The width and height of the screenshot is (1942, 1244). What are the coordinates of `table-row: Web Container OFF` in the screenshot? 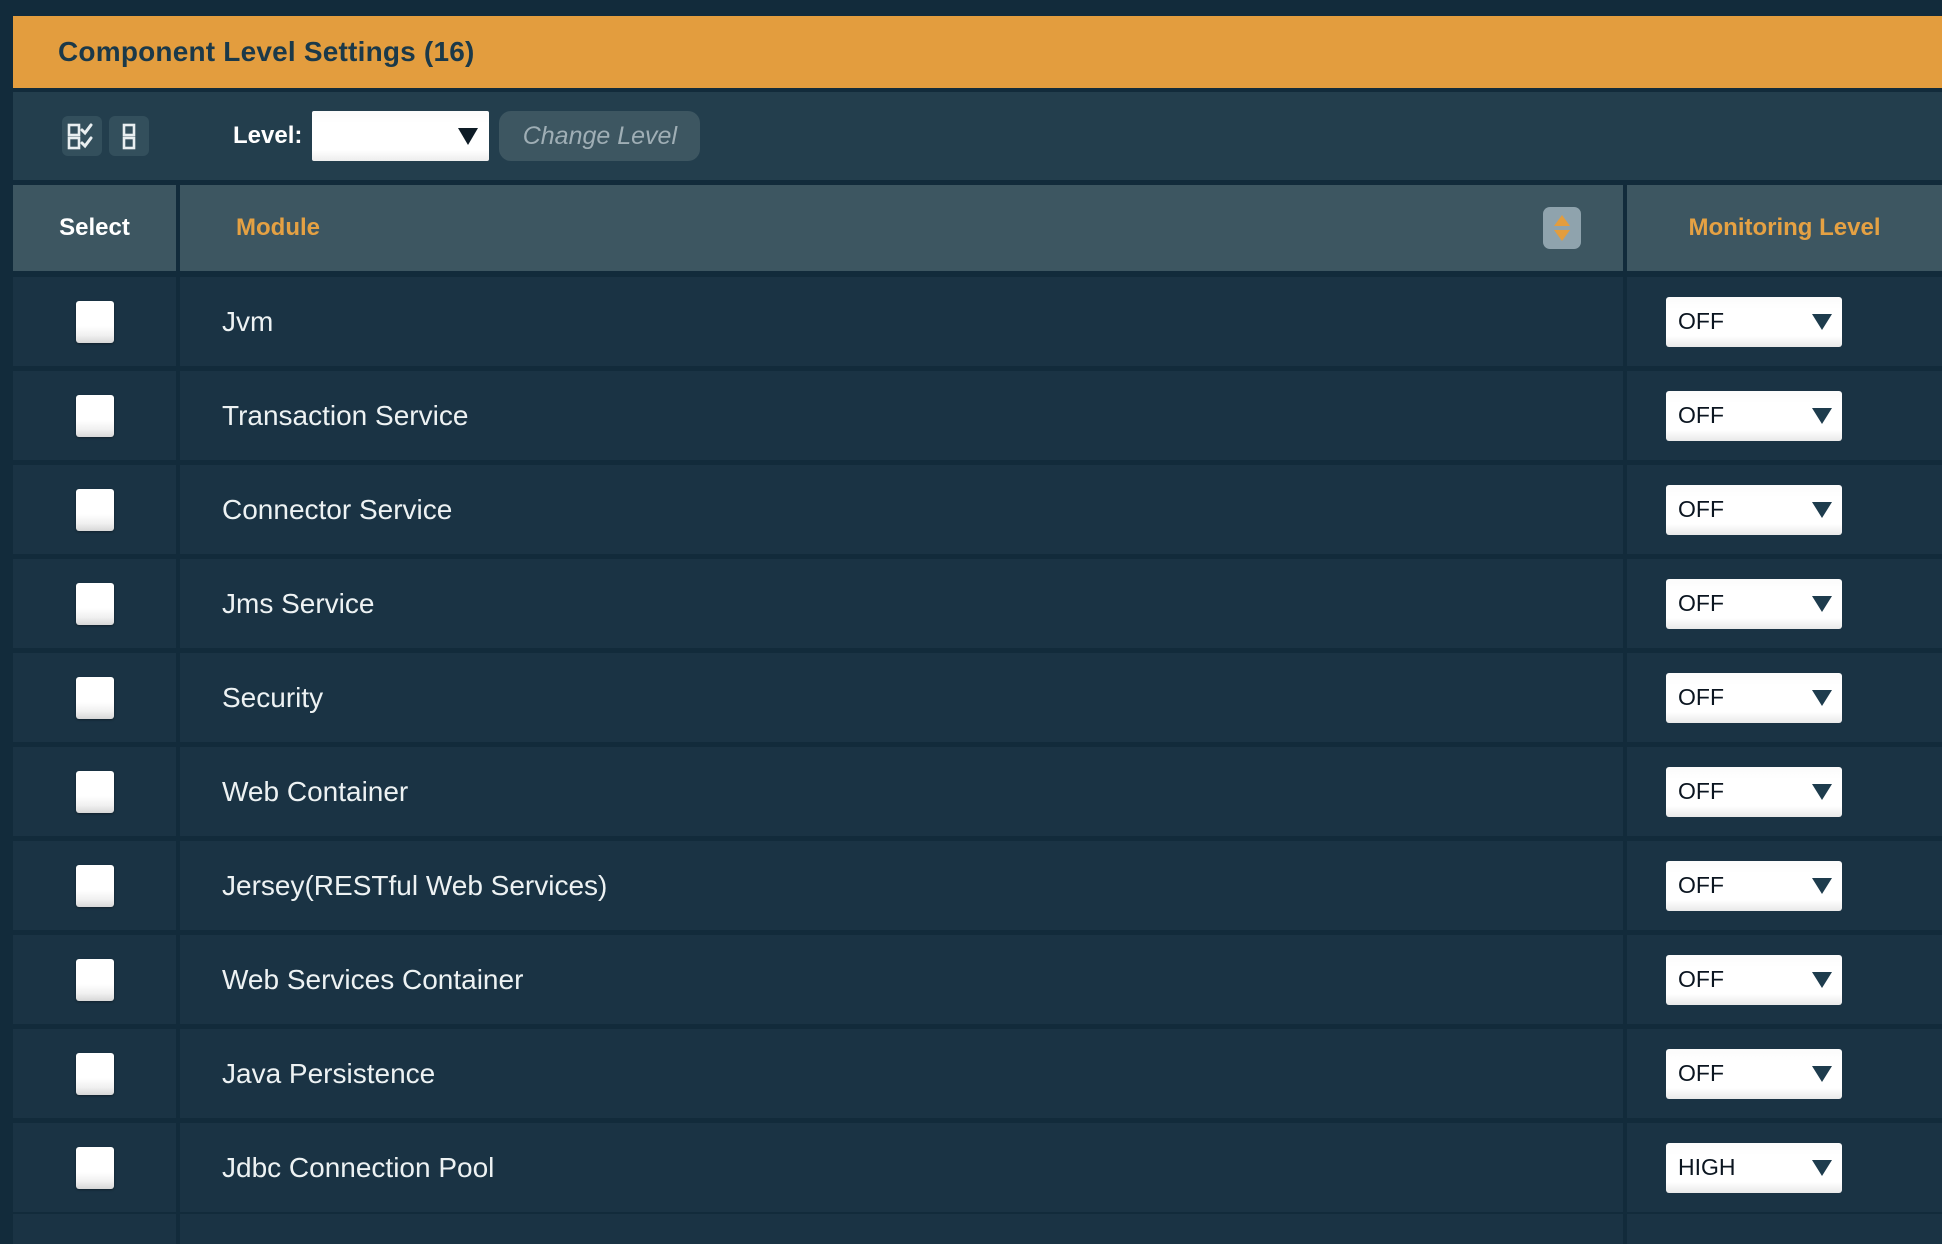 It's located at (977, 791).